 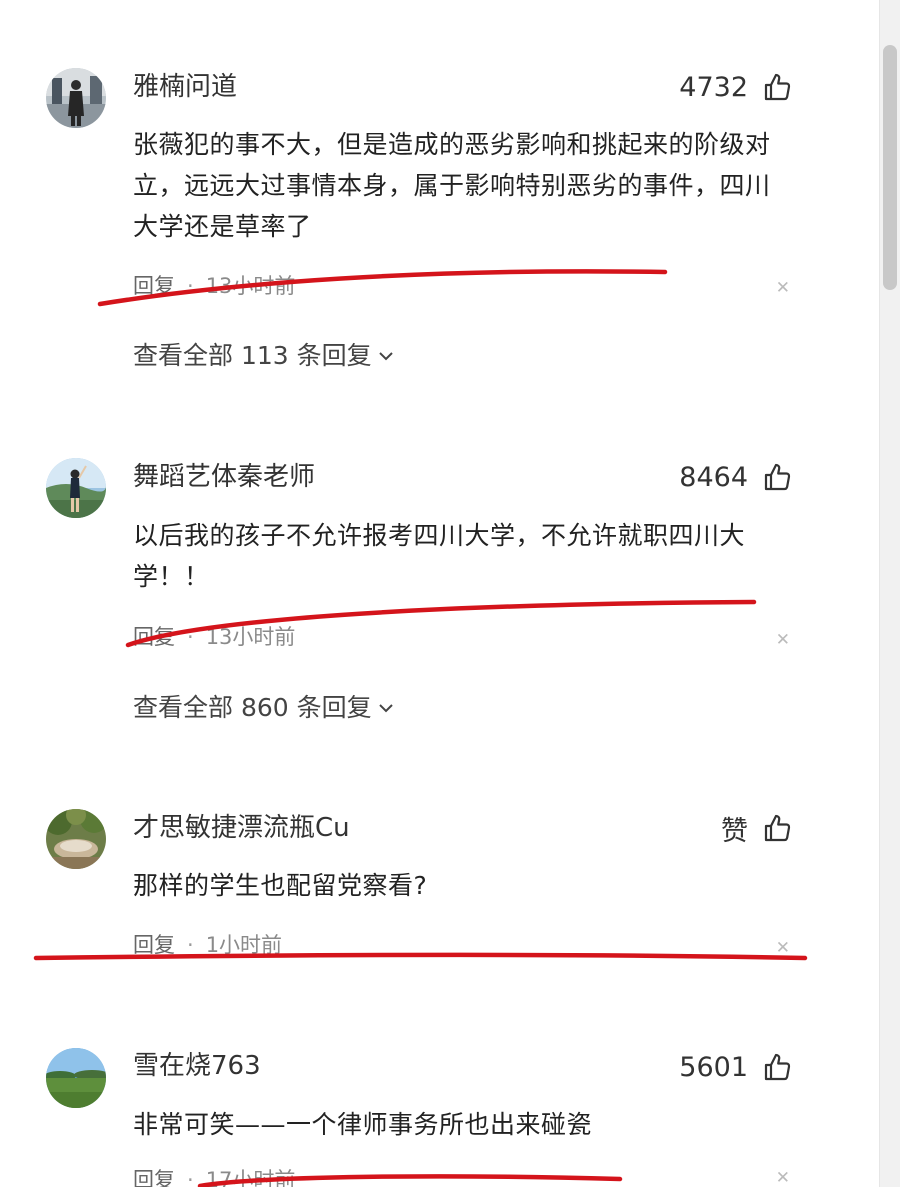 What do you see at coordinates (197, 1066) in the screenshot?
I see `username: 雪在烧763` at bounding box center [197, 1066].